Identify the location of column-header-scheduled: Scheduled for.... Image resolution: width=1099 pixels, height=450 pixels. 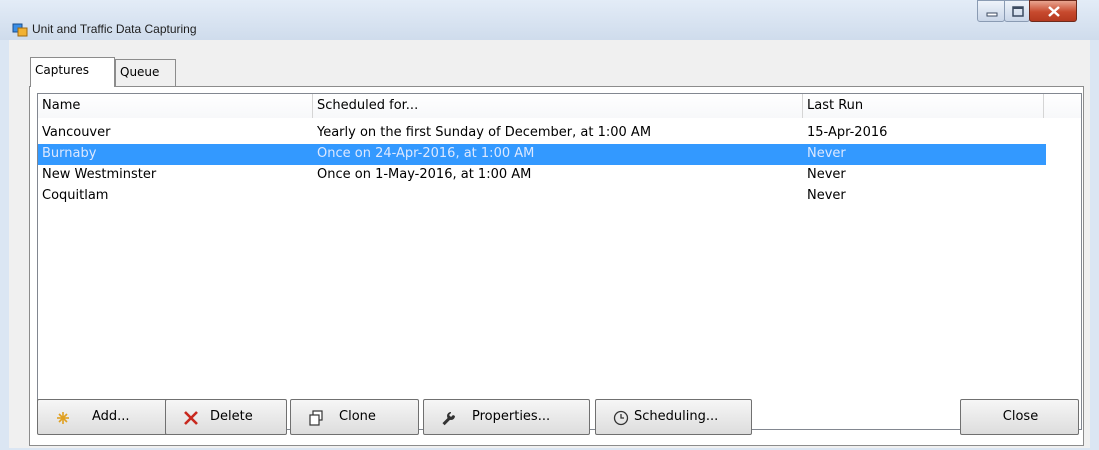
(558, 106).